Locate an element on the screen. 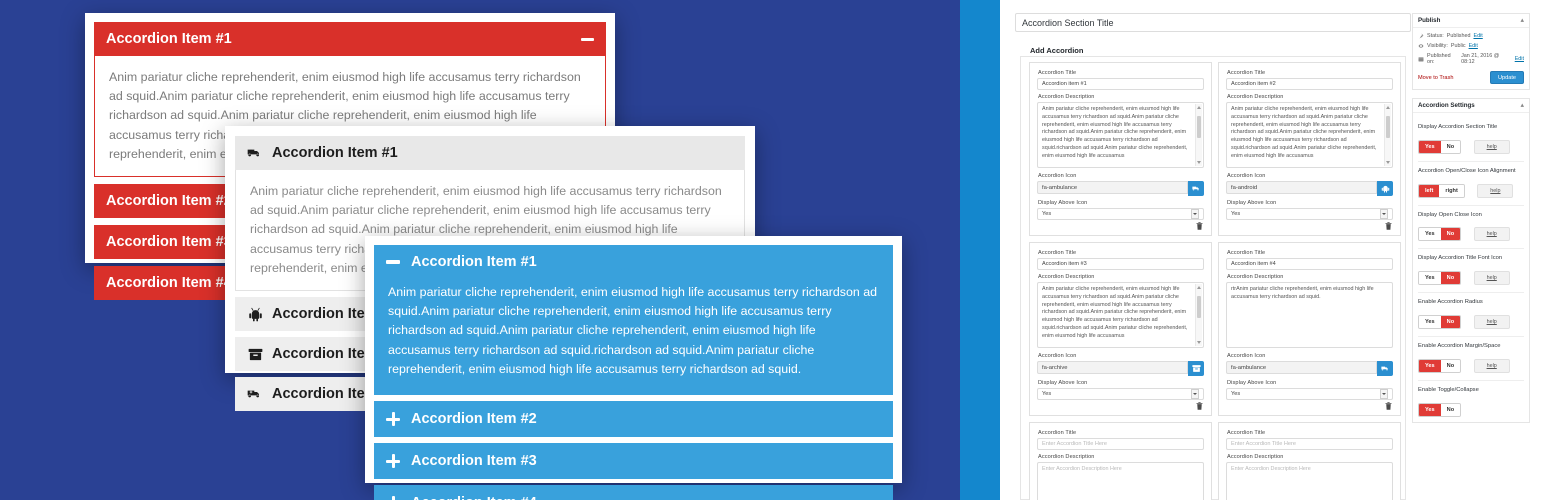 The image size is (1544, 500). accordion-title-input: Accordion item #3 is located at coordinates (1120, 264).